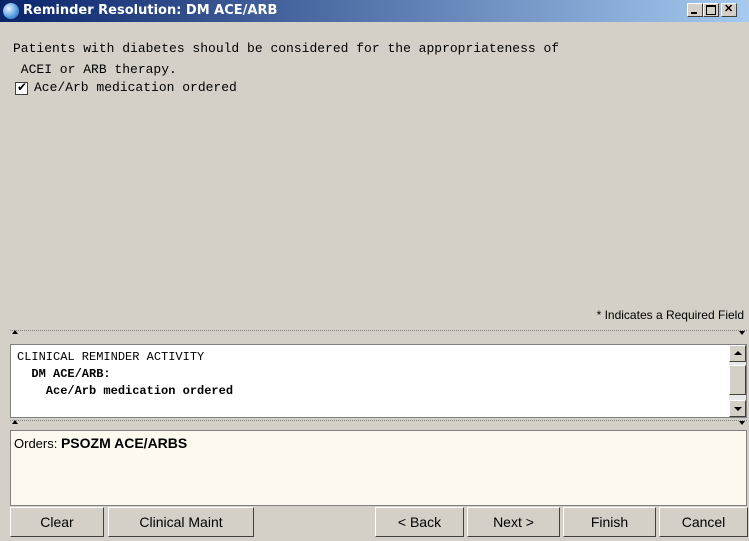 This screenshot has width=749, height=541. Describe the element at coordinates (695, 10) in the screenshot. I see `minimize-icon` at that location.